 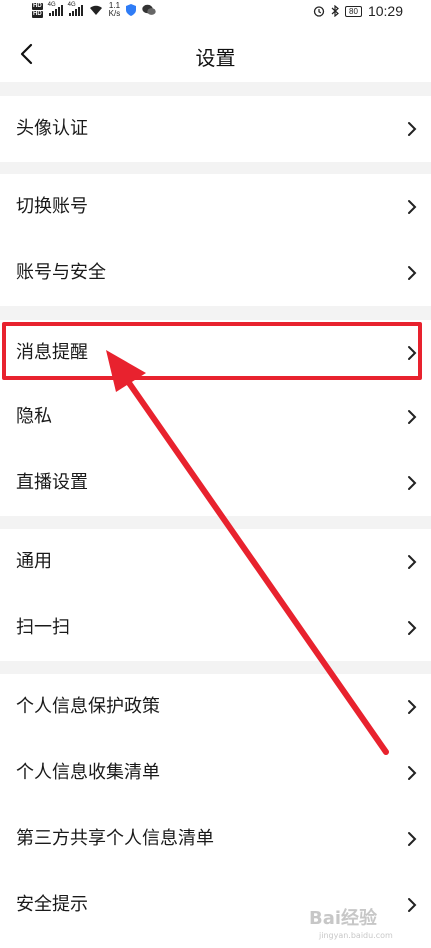 What do you see at coordinates (52, 482) in the screenshot?
I see `settings-item-label: 直播设置` at bounding box center [52, 482].